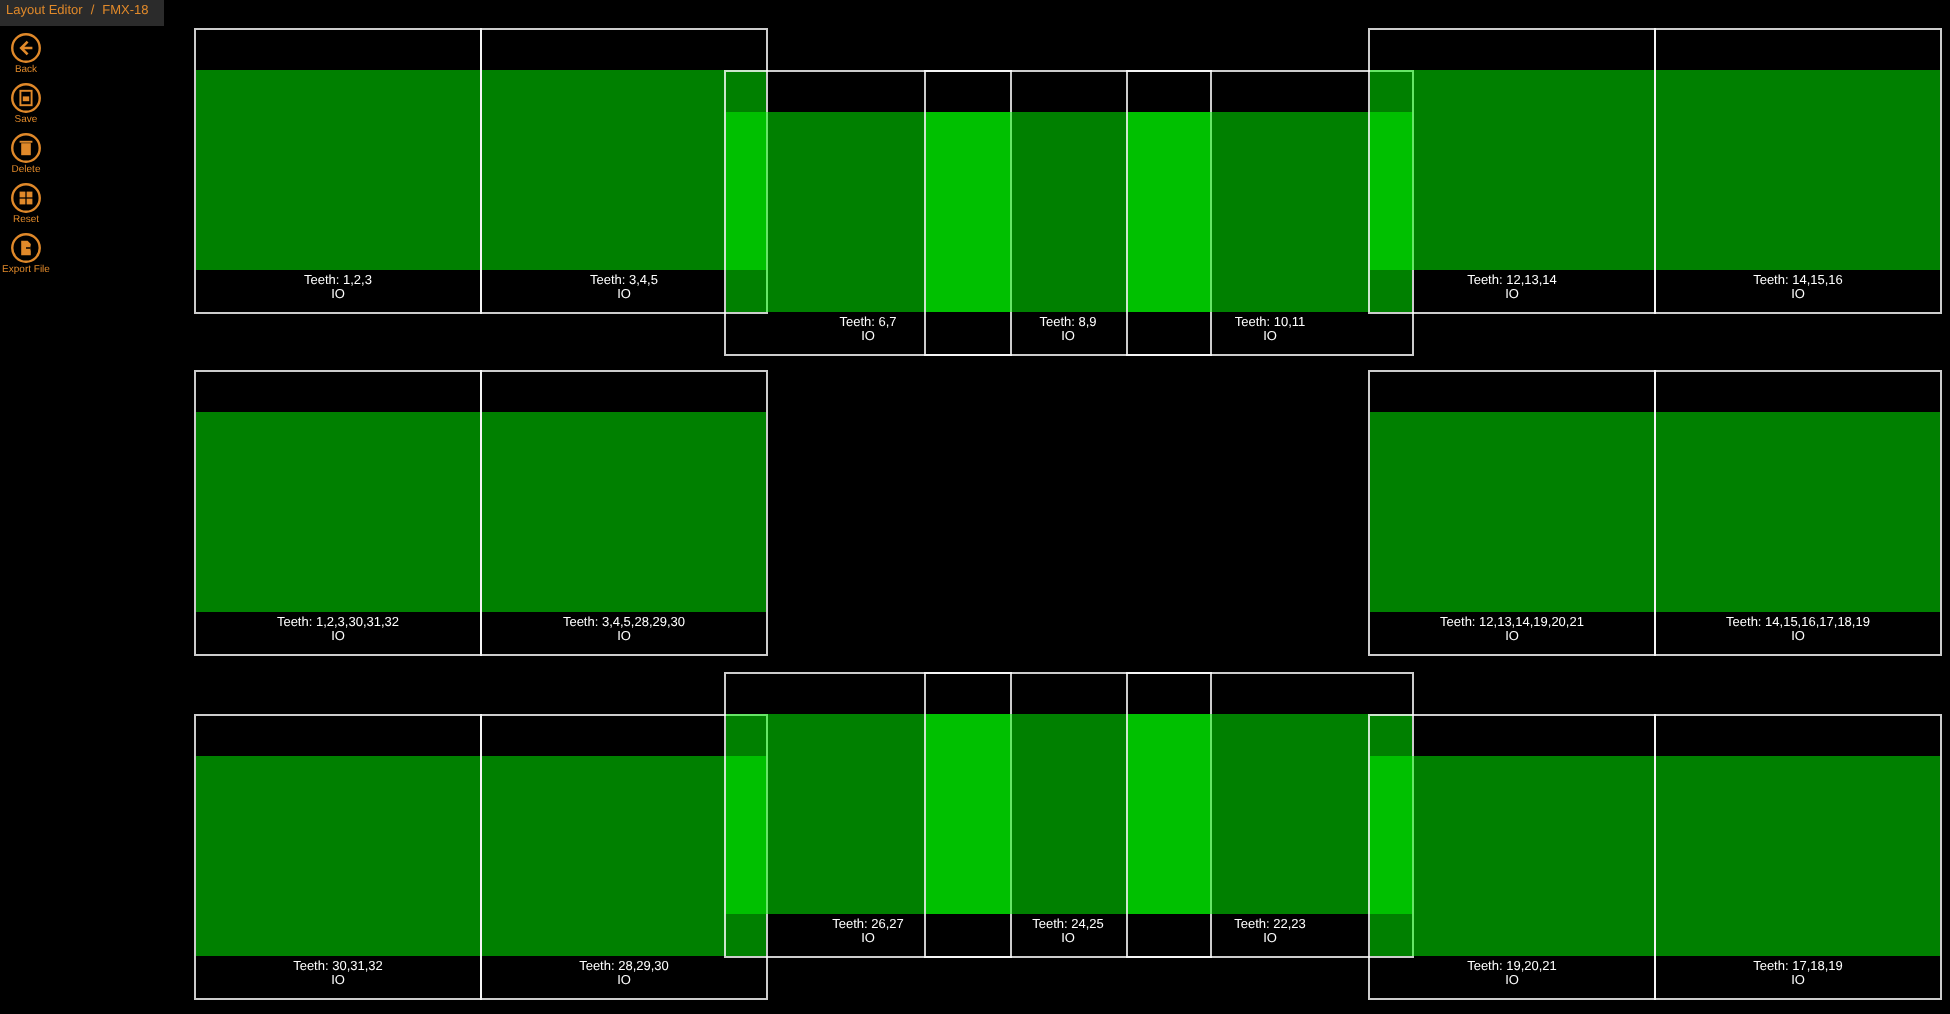 This screenshot has width=1950, height=1014. Describe the element at coordinates (26, 198) in the screenshot. I see `grid-icon` at that location.